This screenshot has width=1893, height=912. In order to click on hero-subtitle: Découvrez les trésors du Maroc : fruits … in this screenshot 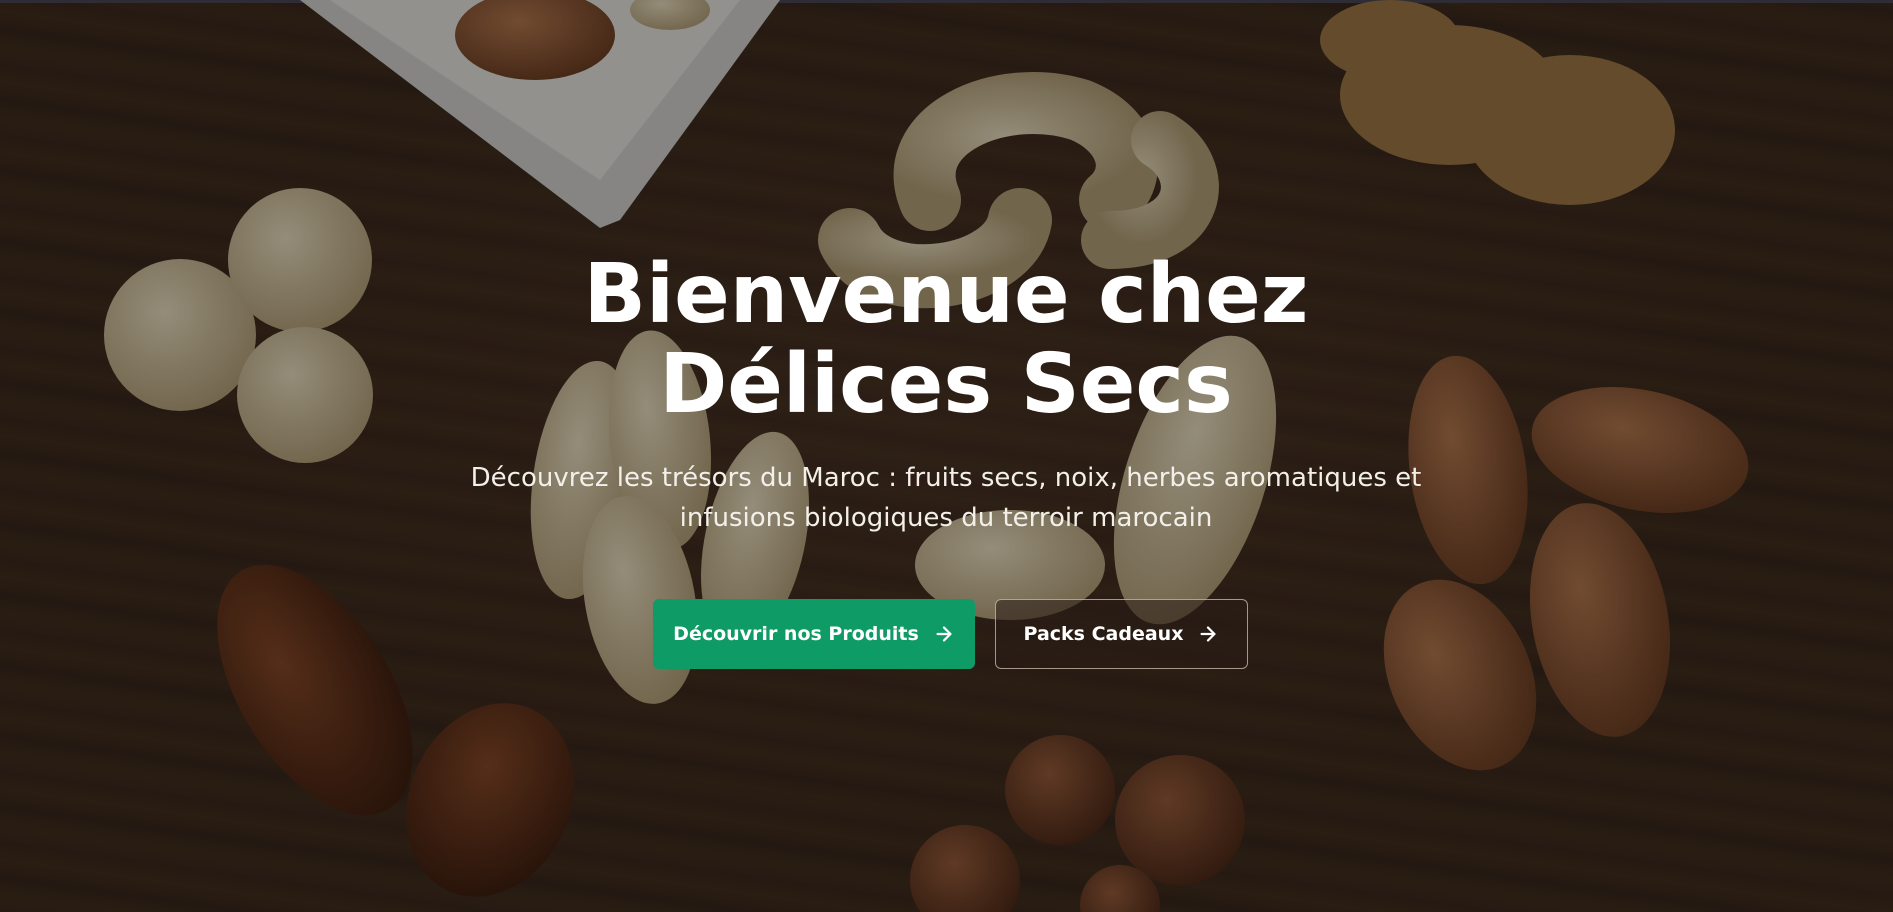, I will do `click(946, 498)`.